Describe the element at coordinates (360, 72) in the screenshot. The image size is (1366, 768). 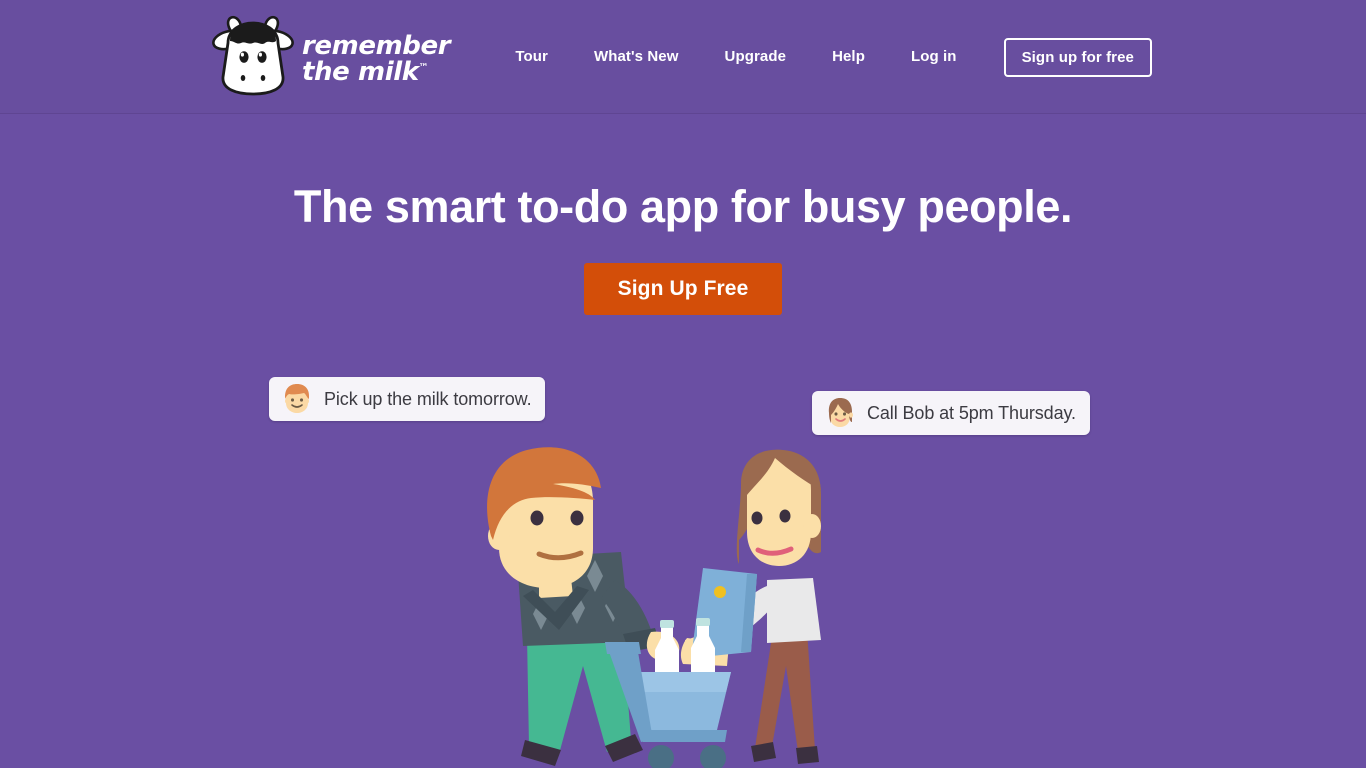
I see `logo-wordmark-line2: the milk` at that location.